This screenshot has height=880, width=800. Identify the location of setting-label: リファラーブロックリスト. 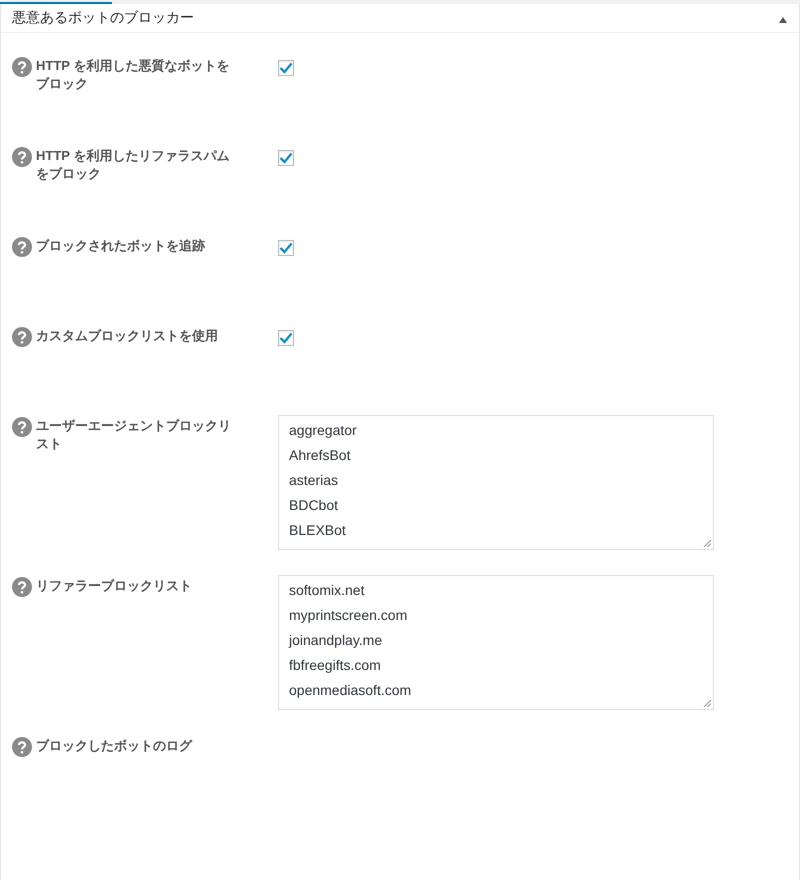
(114, 586).